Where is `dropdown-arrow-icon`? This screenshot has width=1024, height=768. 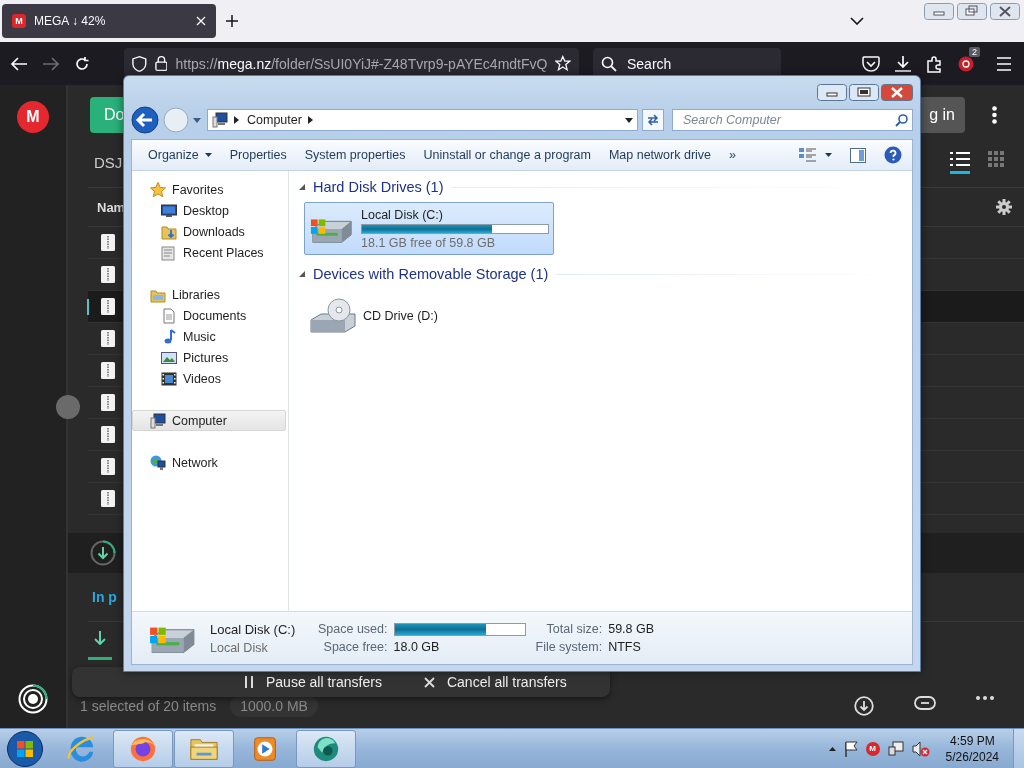
dropdown-arrow-icon is located at coordinates (629, 120).